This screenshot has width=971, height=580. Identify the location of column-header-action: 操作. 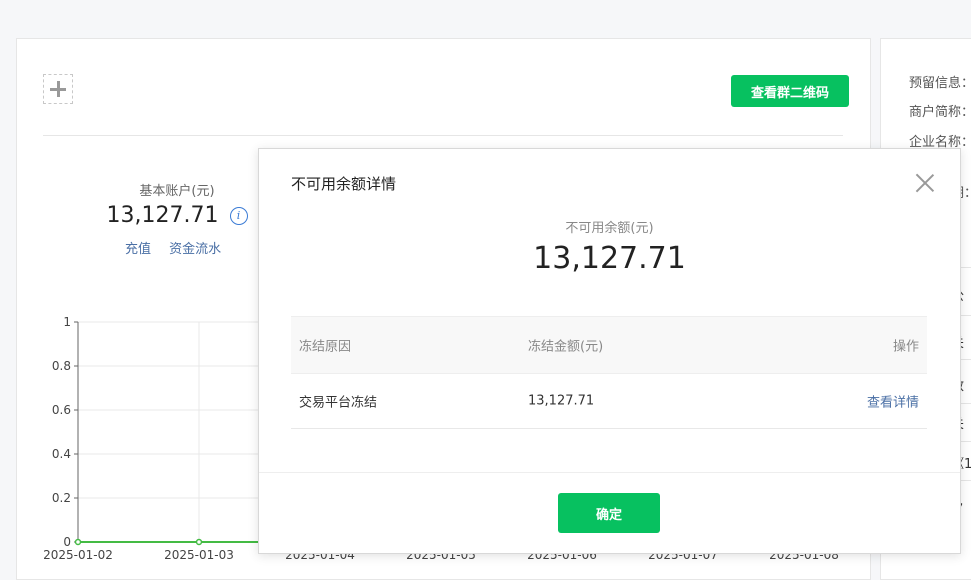
(905, 347).